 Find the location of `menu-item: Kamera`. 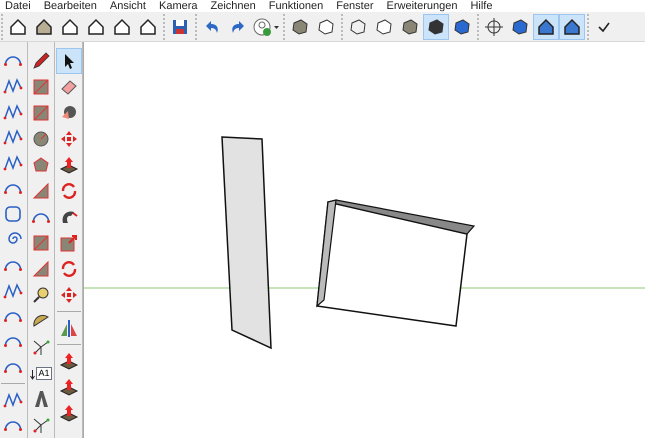

menu-item: Kamera is located at coordinates (178, 6).